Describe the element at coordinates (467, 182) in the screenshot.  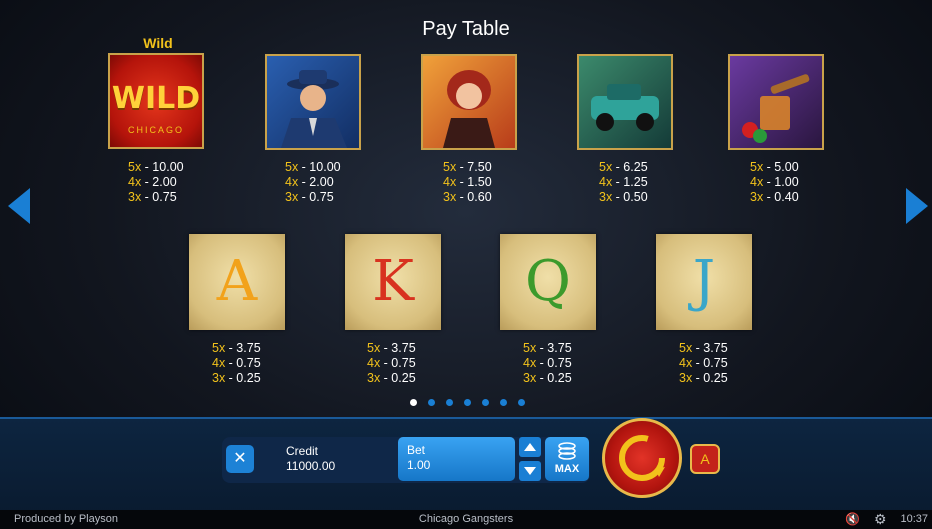
I see `pay-line: 4x - 1.50` at that location.